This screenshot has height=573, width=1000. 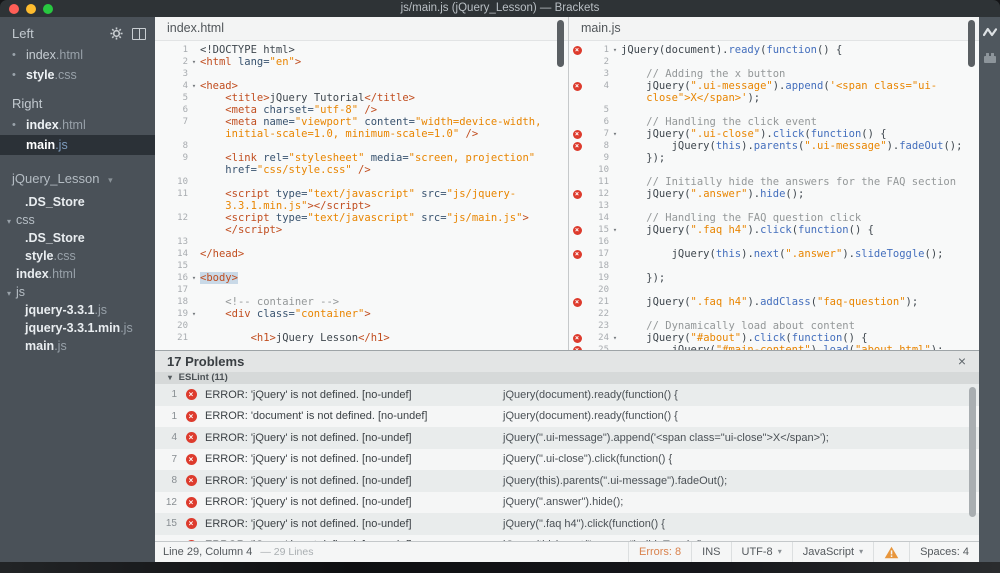 What do you see at coordinates (774, 98) in the screenshot?
I see `code-line: close">X</span>');` at bounding box center [774, 98].